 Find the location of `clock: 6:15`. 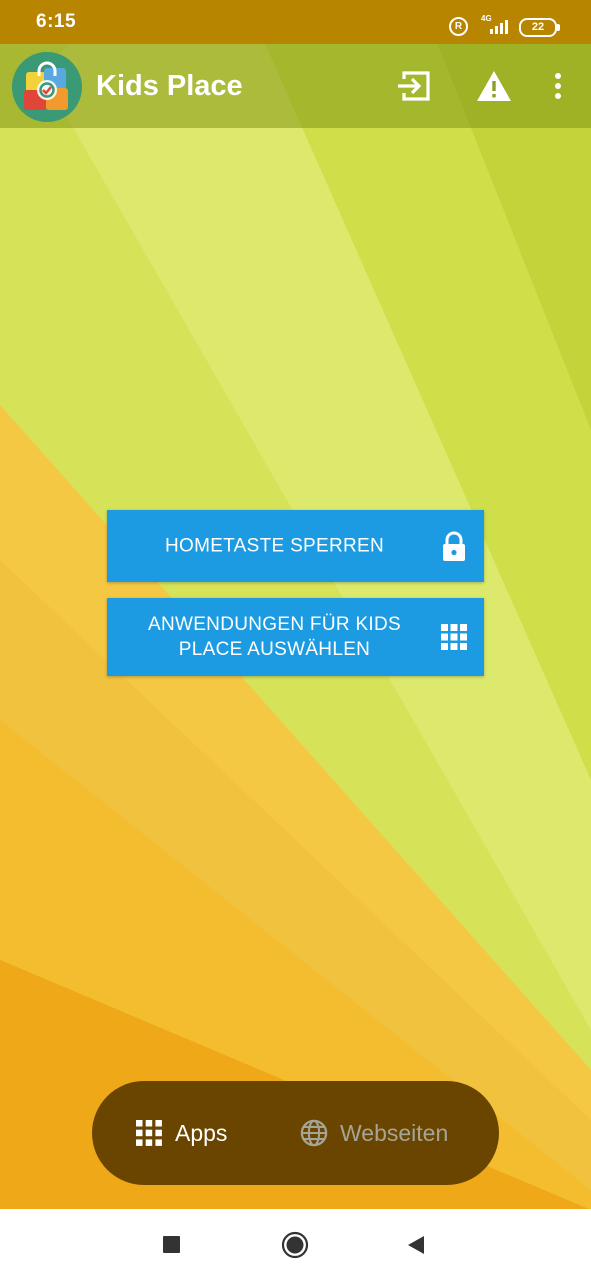

clock: 6:15 is located at coordinates (56, 21).